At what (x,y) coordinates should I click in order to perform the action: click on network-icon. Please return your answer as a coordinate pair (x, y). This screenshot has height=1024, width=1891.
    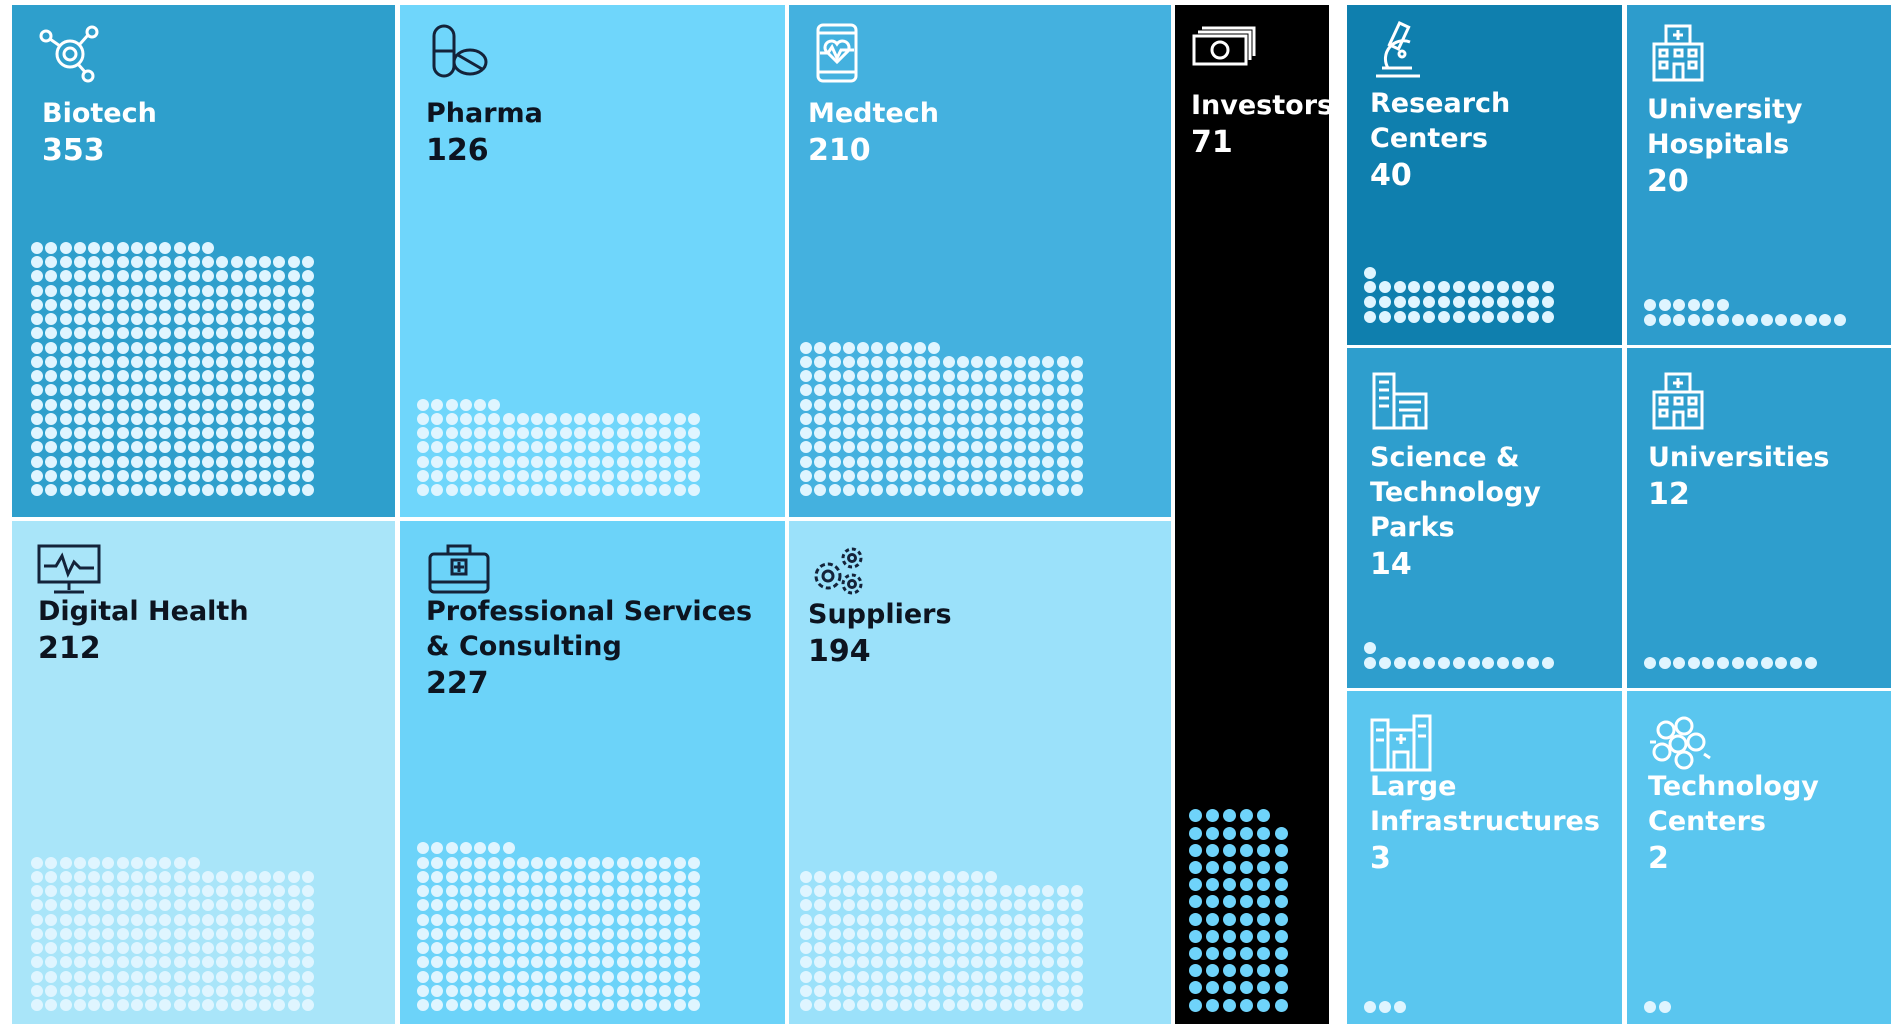
    Looking at the image, I should click on (1679, 743).